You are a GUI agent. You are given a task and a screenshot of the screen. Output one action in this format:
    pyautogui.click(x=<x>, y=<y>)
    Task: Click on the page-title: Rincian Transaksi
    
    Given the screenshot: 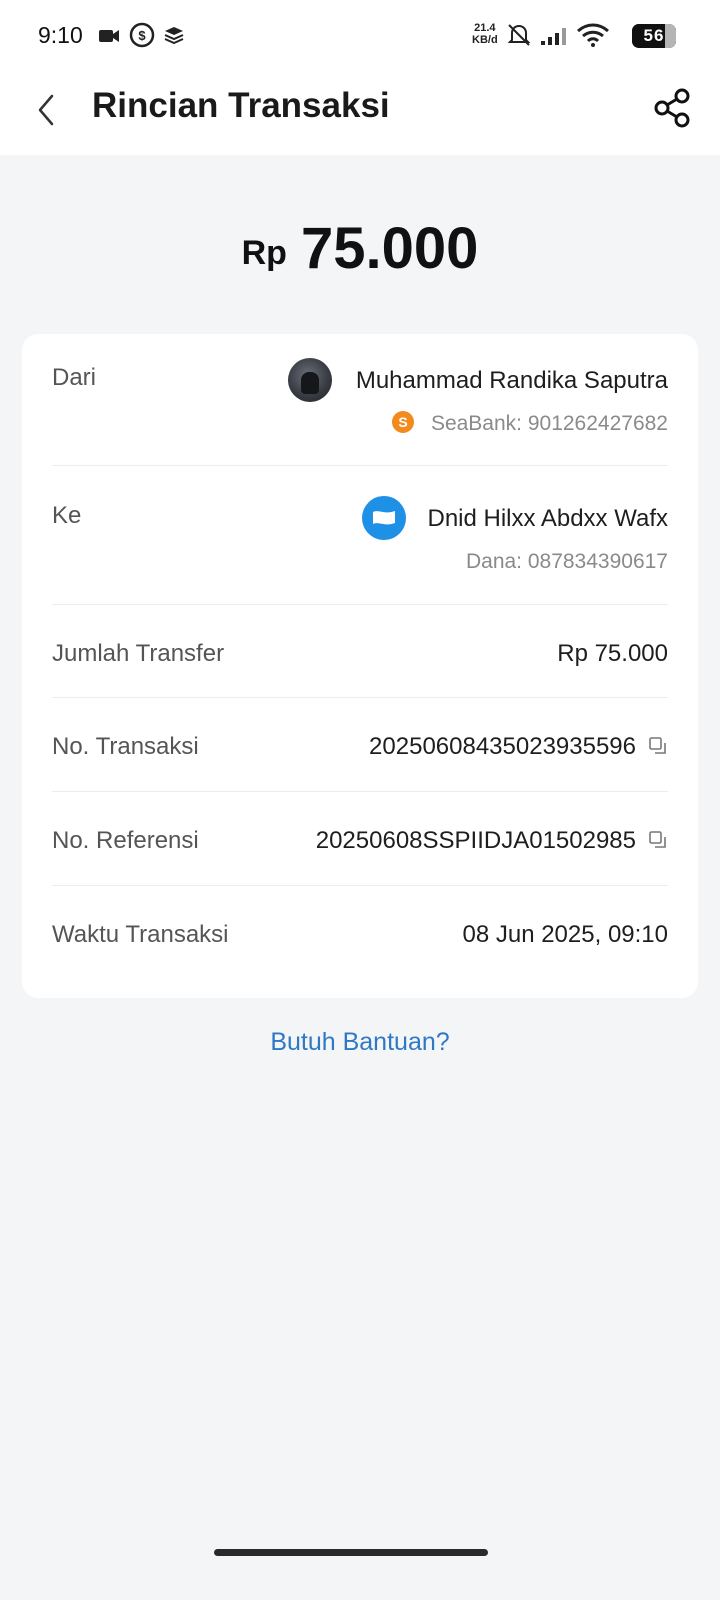 What is the action you would take?
    pyautogui.click(x=241, y=105)
    